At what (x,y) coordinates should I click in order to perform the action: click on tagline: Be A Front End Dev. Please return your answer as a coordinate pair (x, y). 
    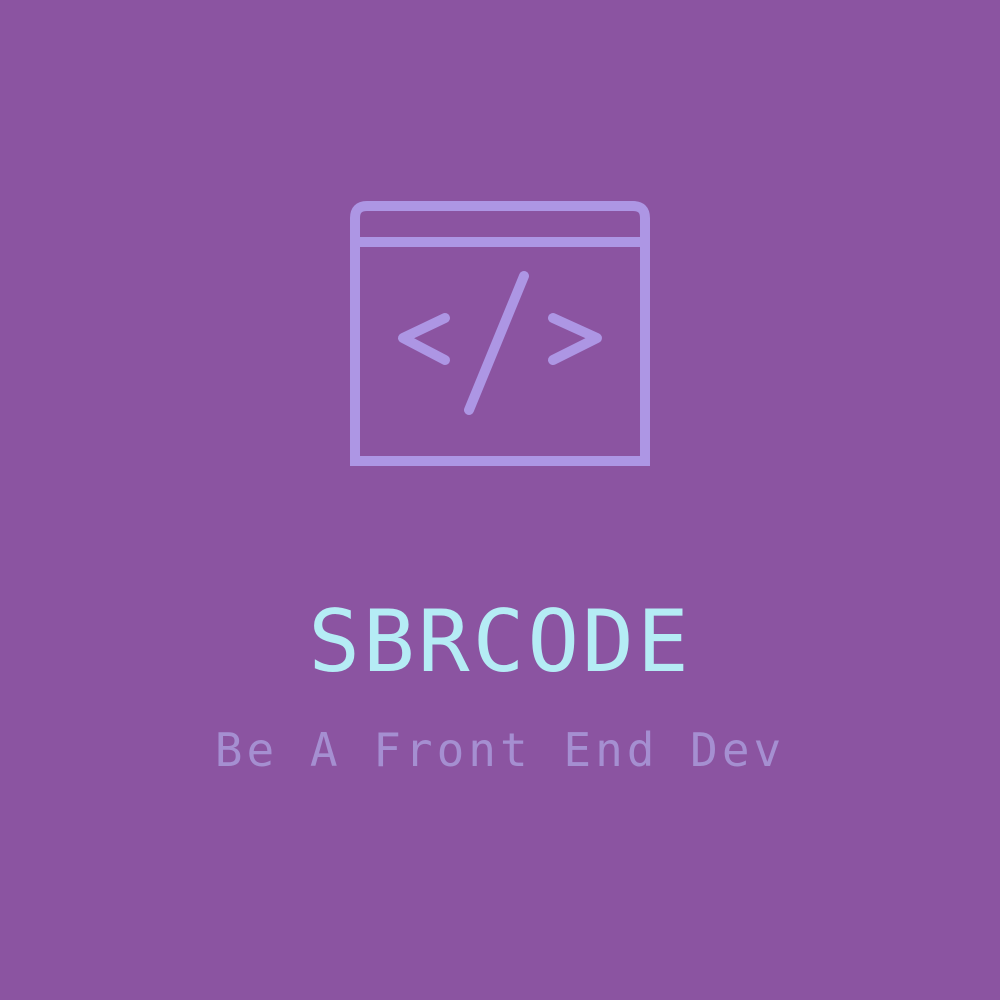
    Looking at the image, I should click on (500, 750).